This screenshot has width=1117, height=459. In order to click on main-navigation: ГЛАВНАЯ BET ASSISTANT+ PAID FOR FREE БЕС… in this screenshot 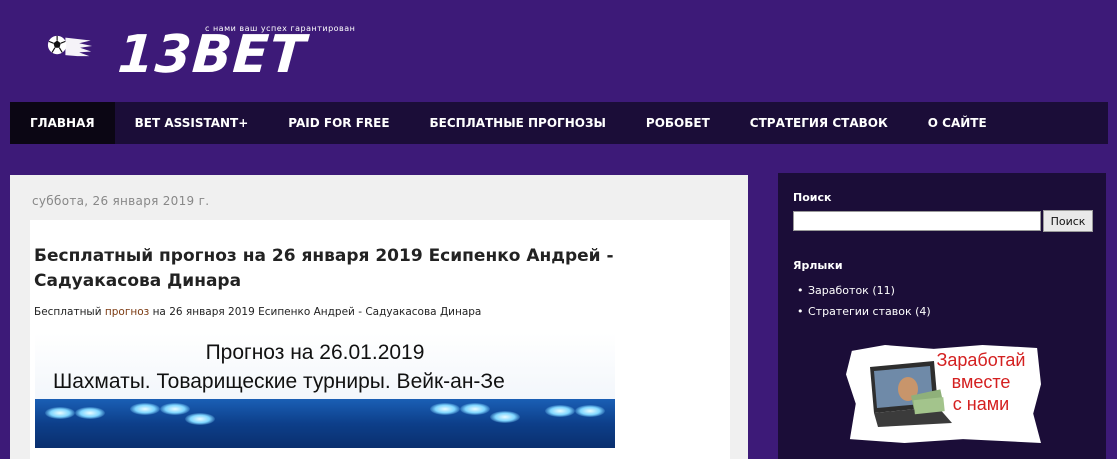, I will do `click(559, 123)`.